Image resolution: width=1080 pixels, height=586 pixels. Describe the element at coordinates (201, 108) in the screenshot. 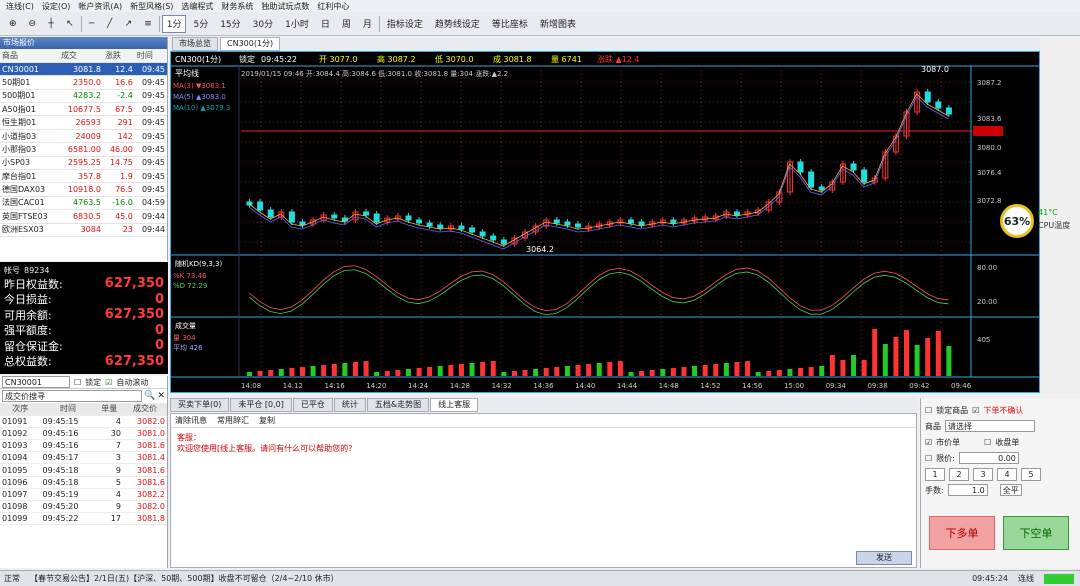

I see `ma-label: MA(10) ▲3079.3` at that location.